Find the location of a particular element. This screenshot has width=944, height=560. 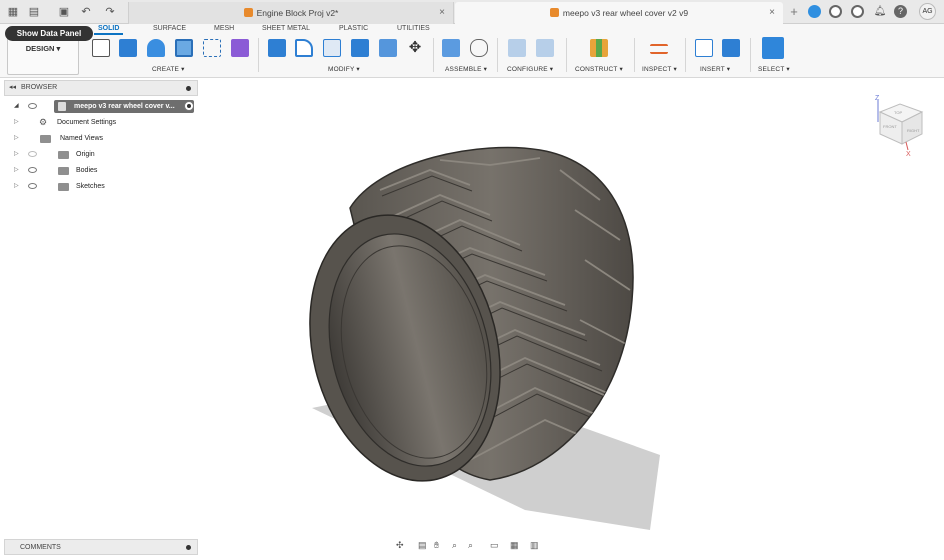

grid-settings-icon: ▦ is located at coordinates (514, 545).